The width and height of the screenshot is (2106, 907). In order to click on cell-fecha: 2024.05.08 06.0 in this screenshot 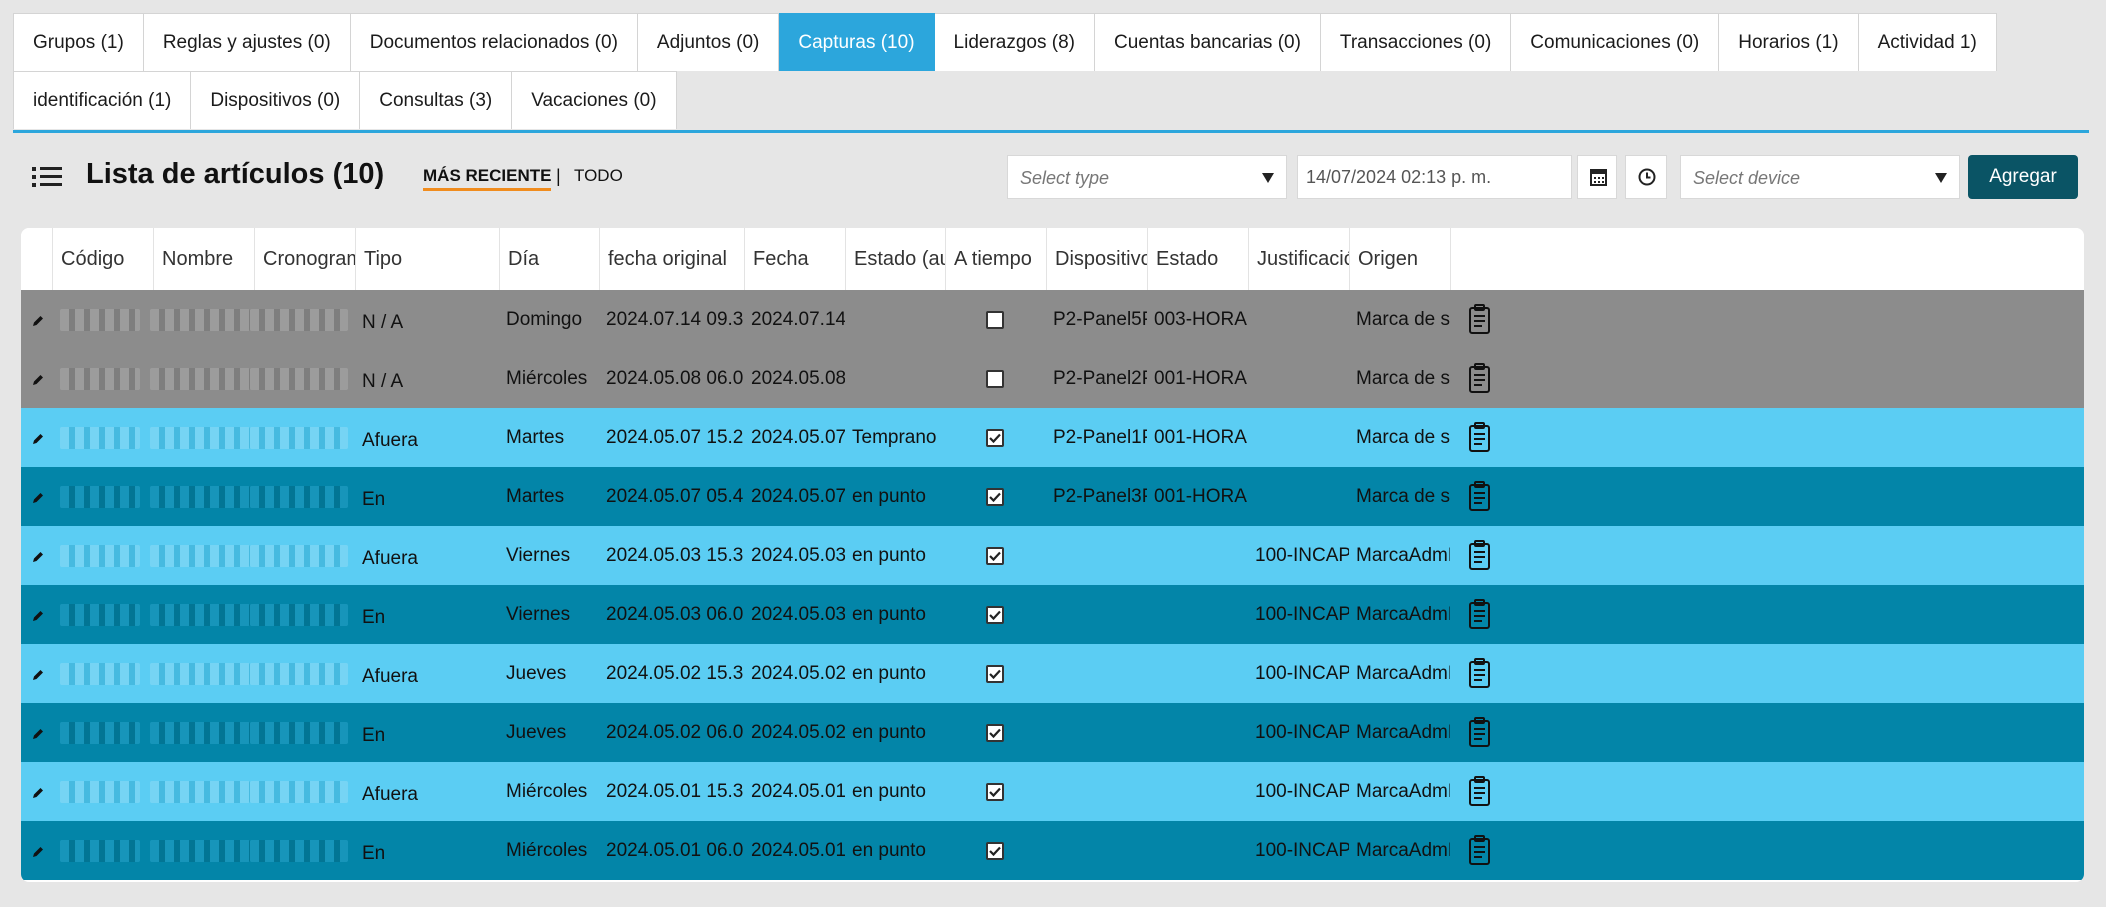, I will do `click(798, 378)`.